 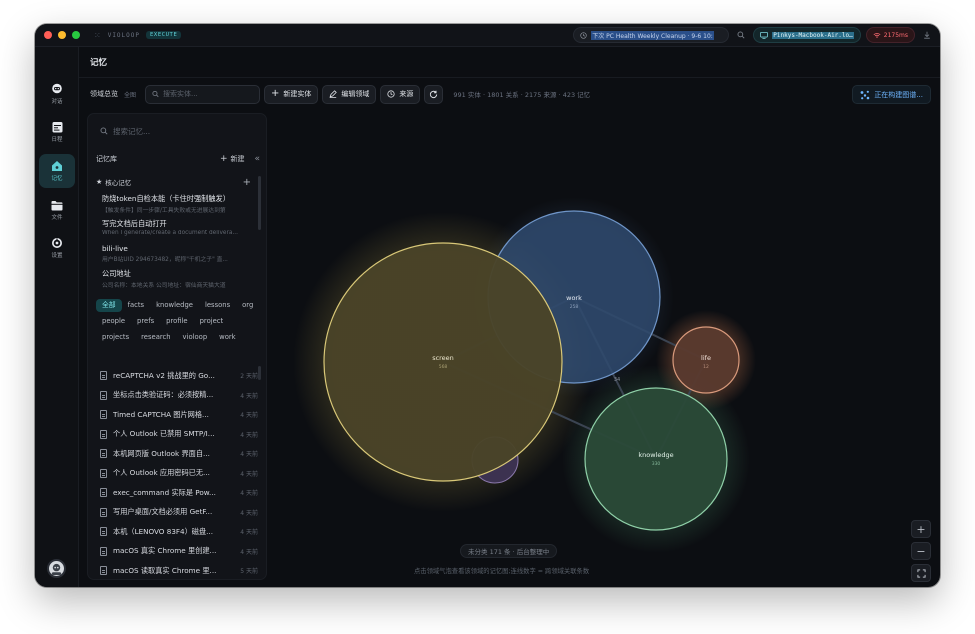 I want to click on rail-item-calendar: 日程, so click(x=57, y=132).